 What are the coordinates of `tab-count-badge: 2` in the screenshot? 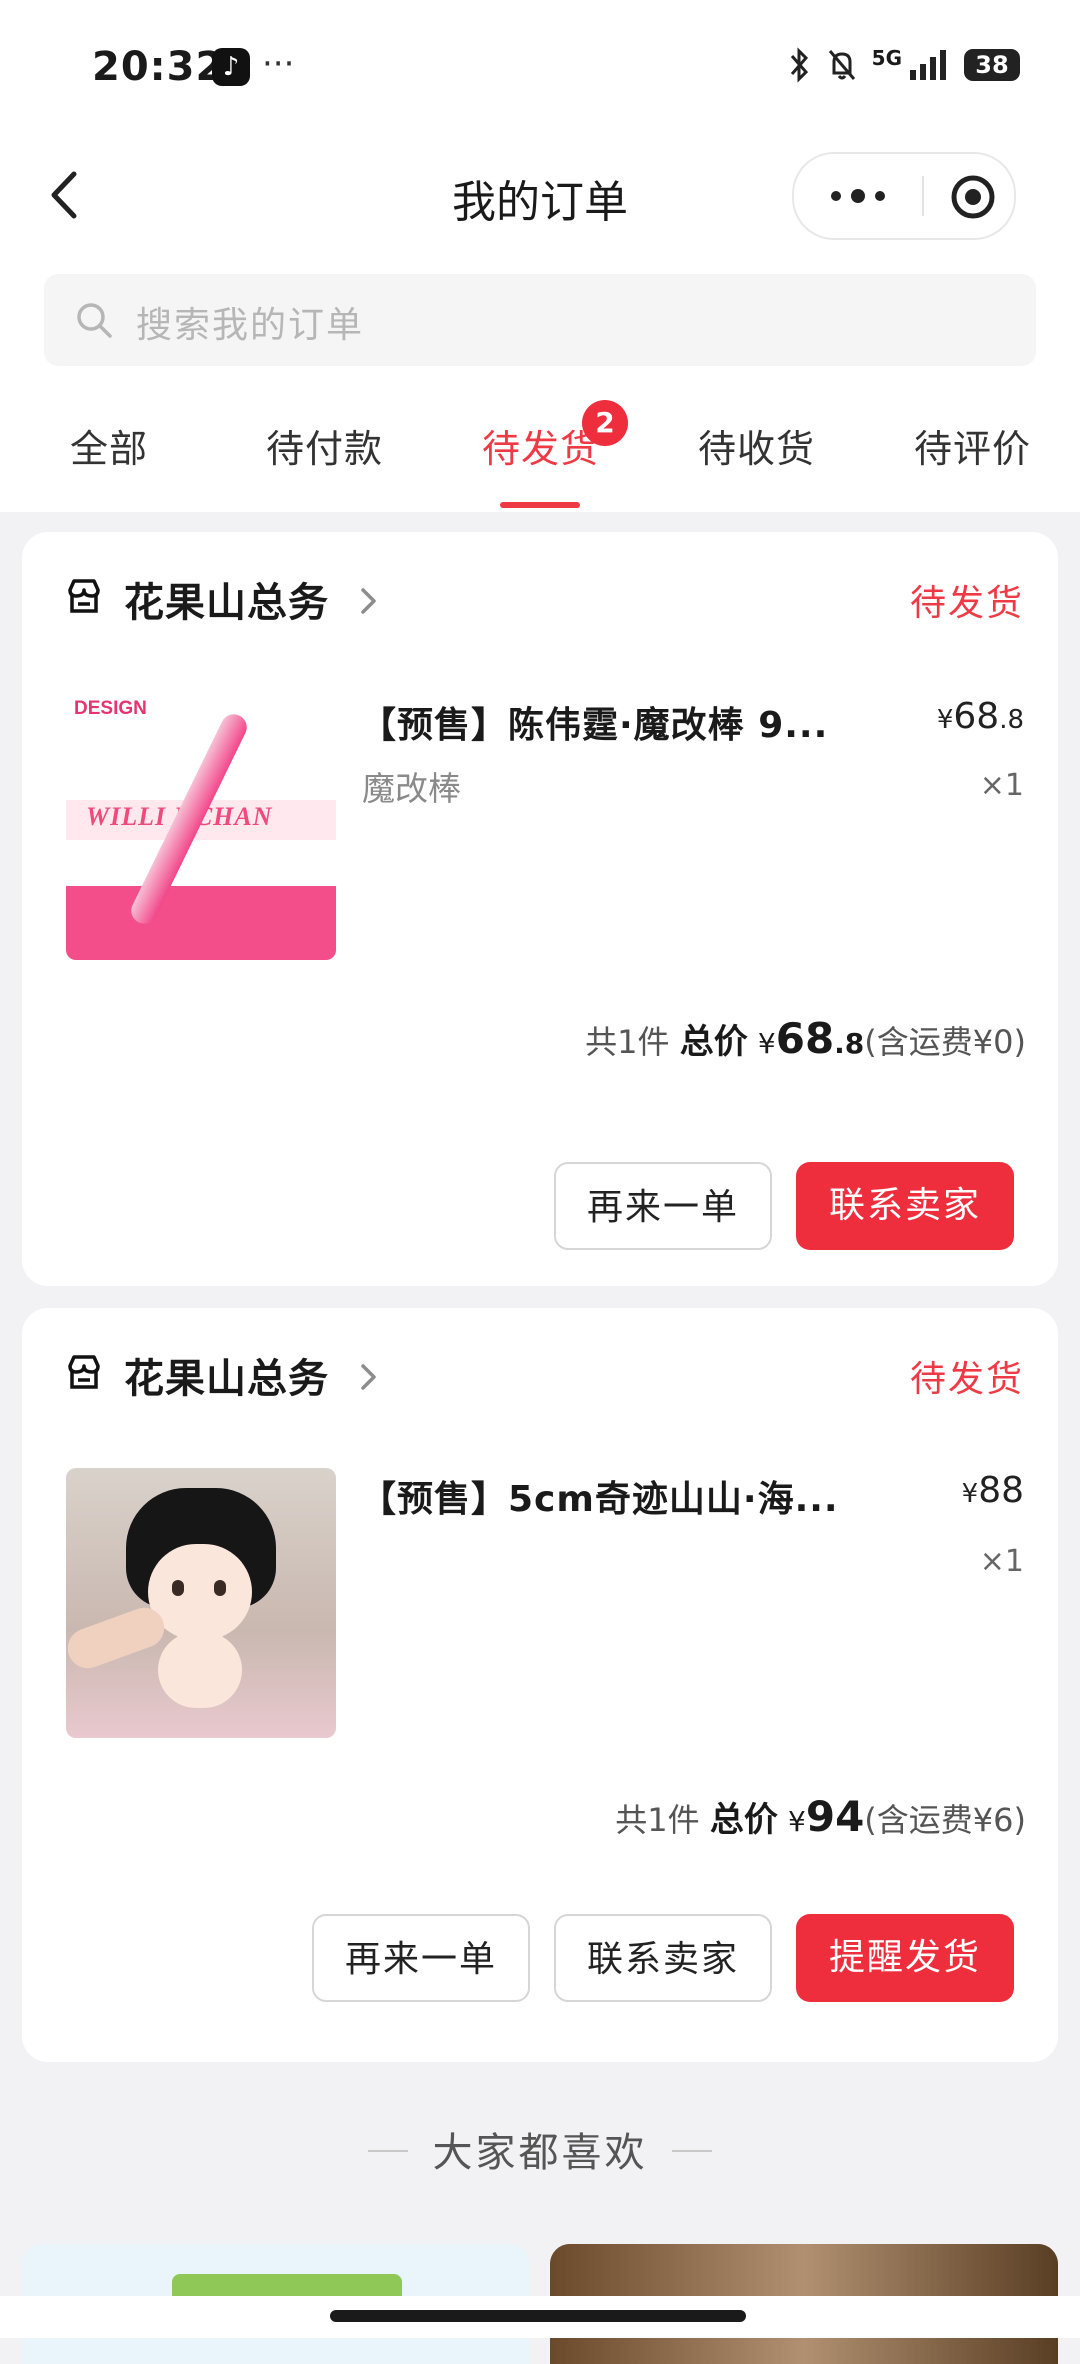 It's located at (605, 423).